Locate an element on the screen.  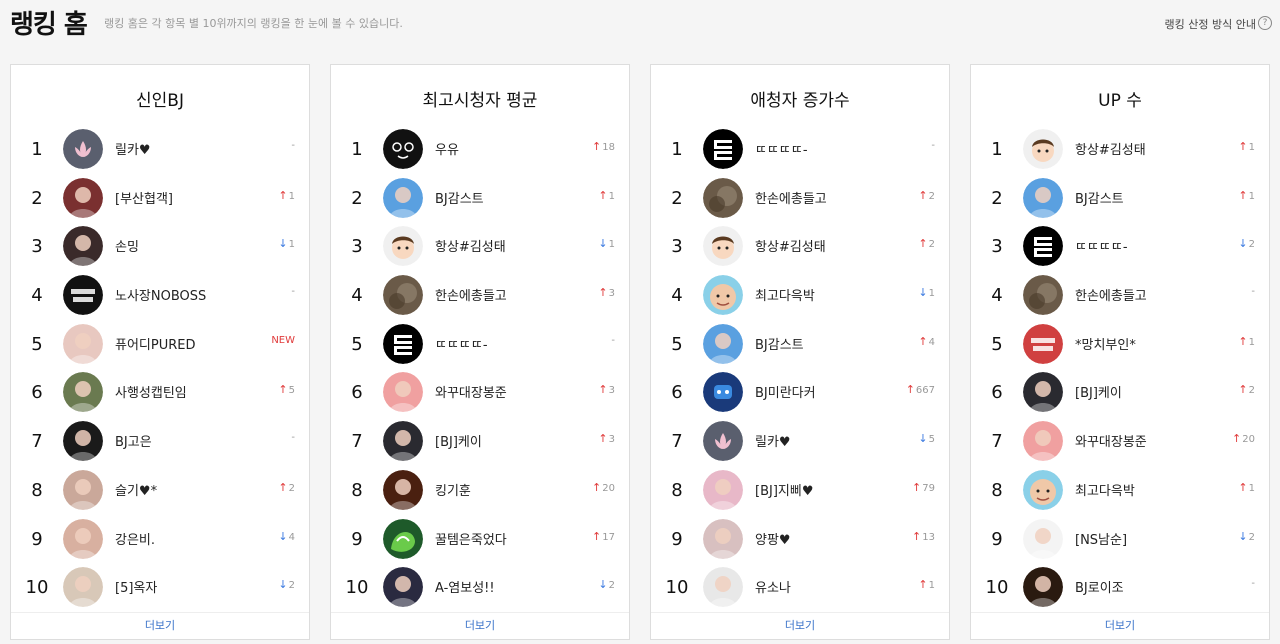
ranking-row: 8 최고다윽박 ↑1 is located at coordinates (1120, 490).